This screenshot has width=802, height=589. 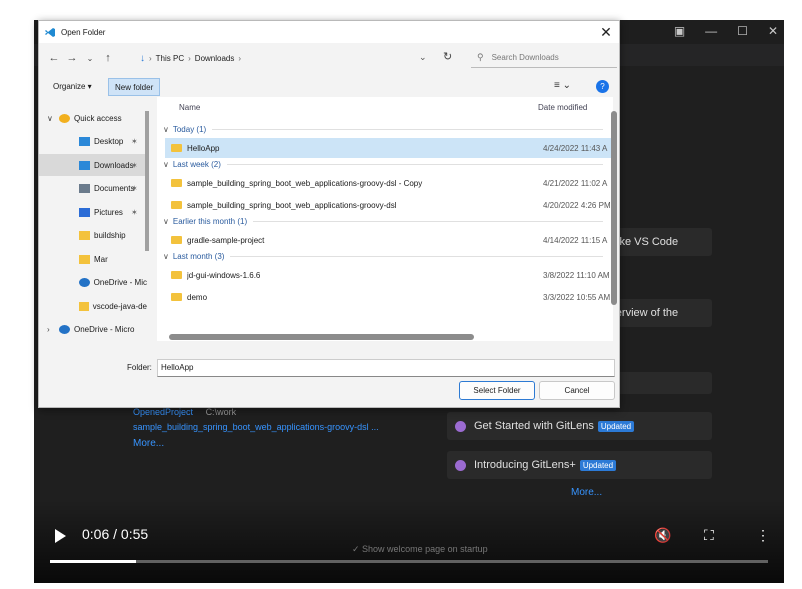 I want to click on show-welcome-label: Show welcome page on startup, so click(x=425, y=549).